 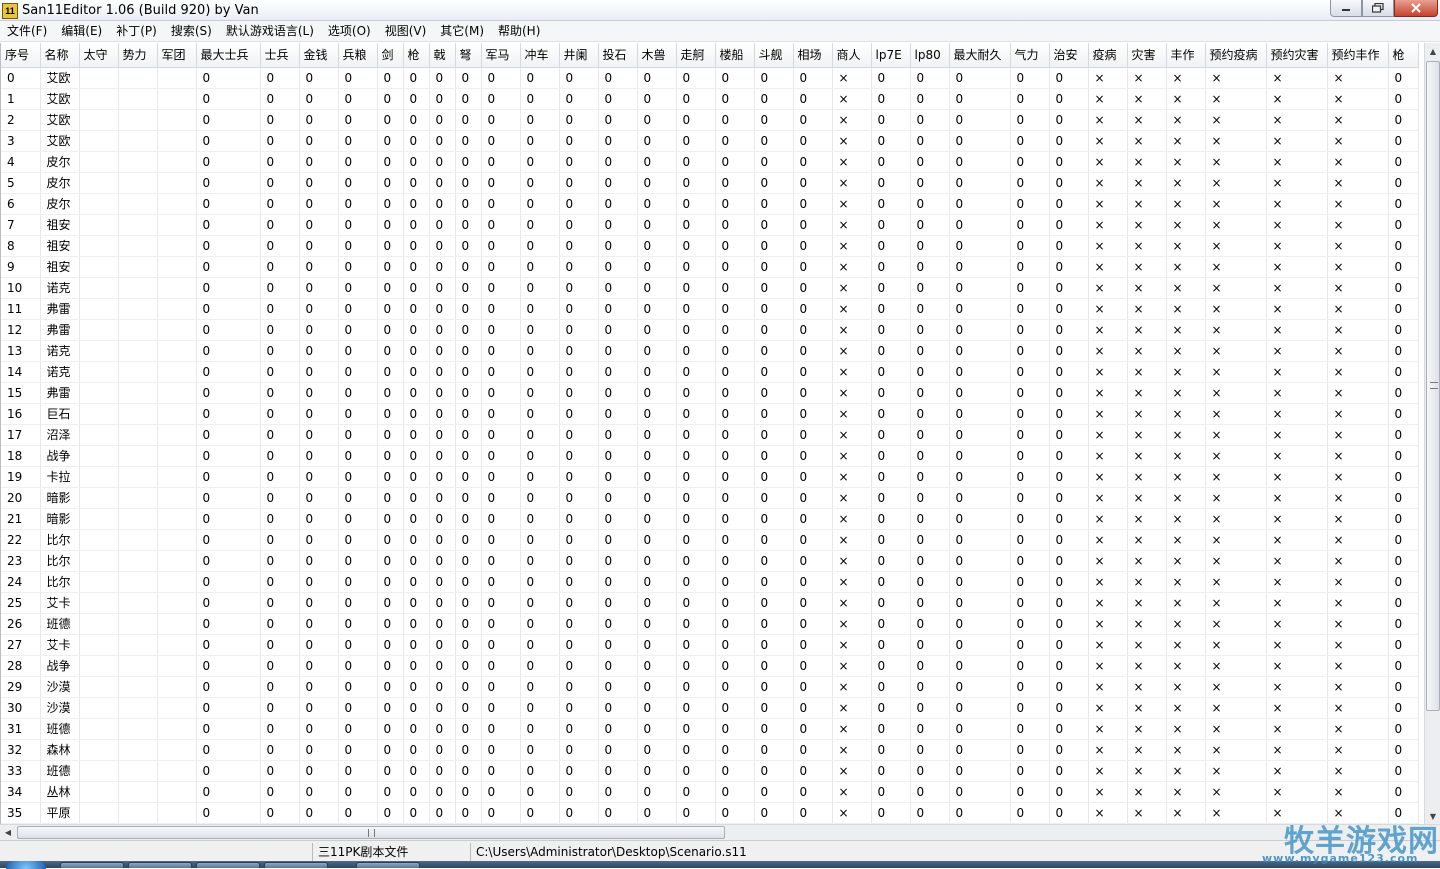 I want to click on table-cell: 13, so click(x=21, y=351).